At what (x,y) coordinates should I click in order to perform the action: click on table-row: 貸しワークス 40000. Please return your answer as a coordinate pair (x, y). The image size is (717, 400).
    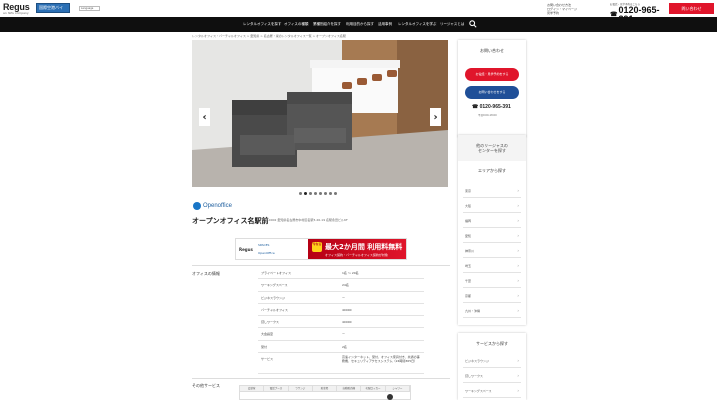
    Looking at the image, I should click on (341, 322).